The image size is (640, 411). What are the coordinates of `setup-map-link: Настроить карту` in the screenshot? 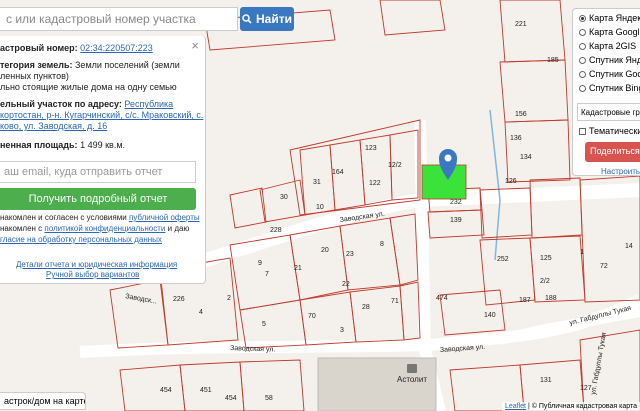 It's located at (620, 171).